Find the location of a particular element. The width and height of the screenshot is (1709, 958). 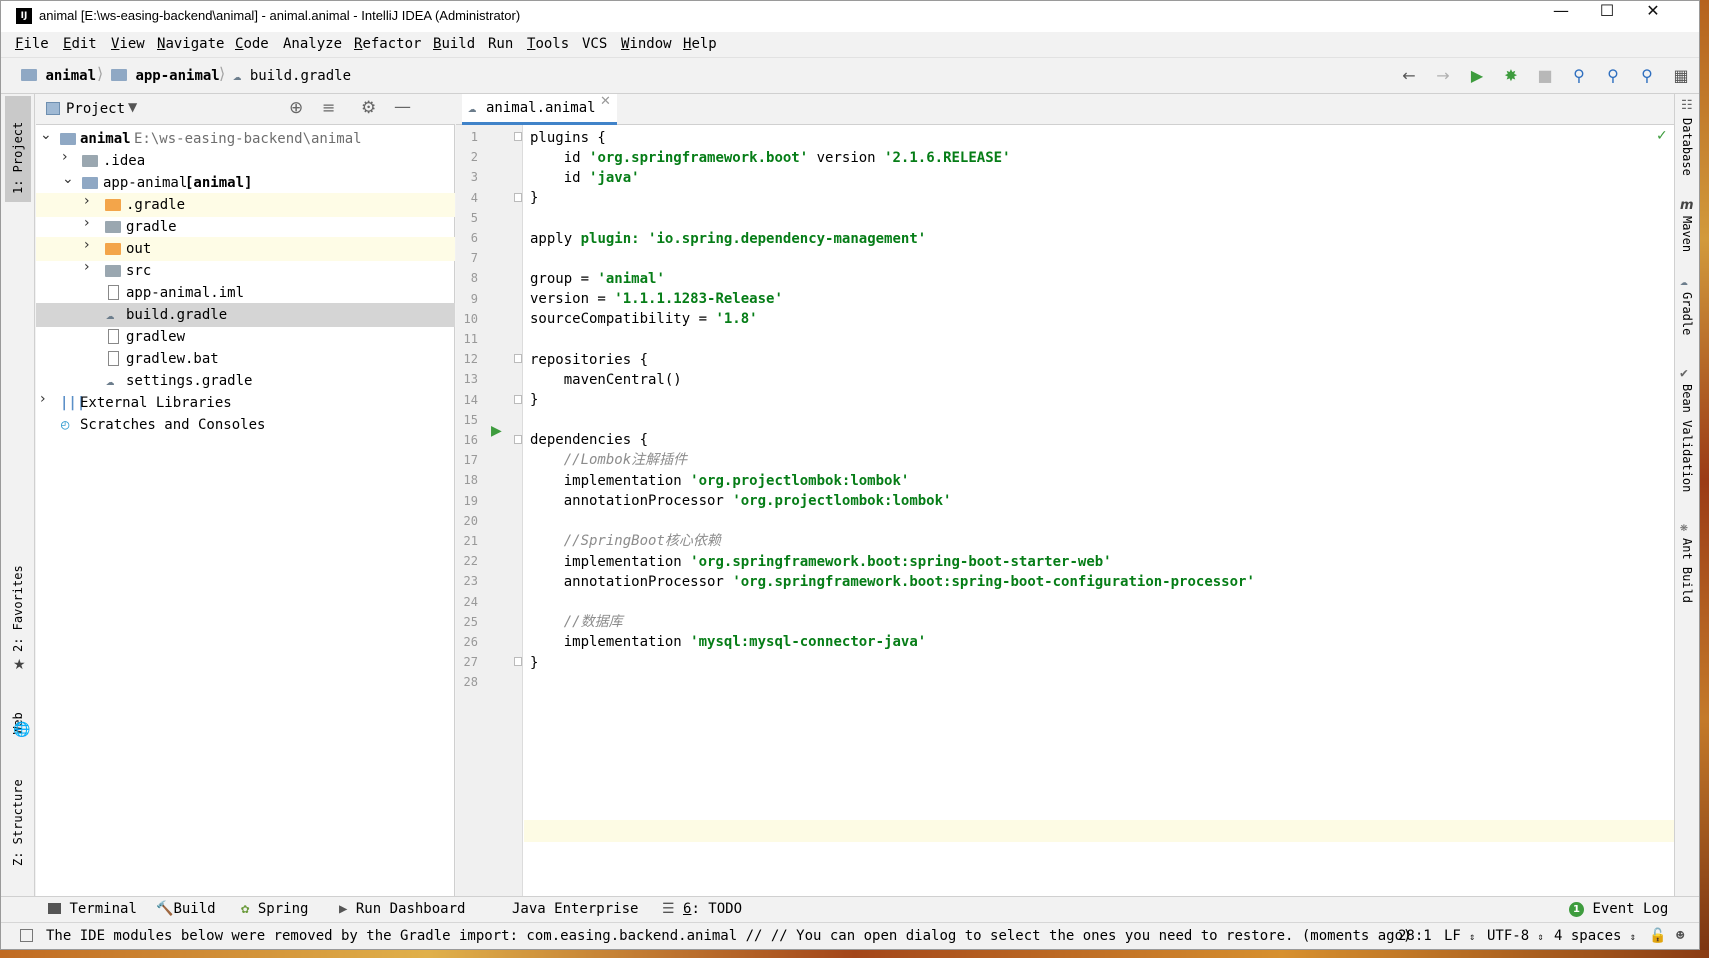

tree-item-gradlew-bat: gradlew.bat is located at coordinates (245, 359).